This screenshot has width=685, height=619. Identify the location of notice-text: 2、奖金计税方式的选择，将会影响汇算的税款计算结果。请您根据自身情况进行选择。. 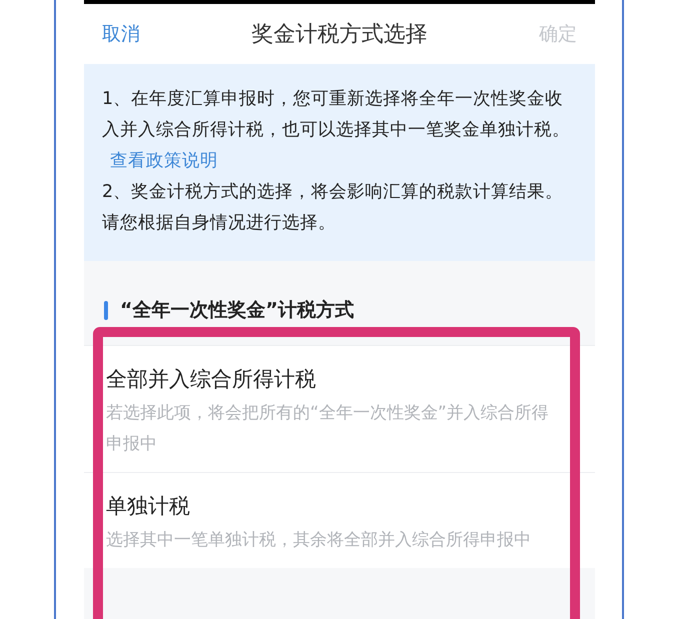
(333, 208).